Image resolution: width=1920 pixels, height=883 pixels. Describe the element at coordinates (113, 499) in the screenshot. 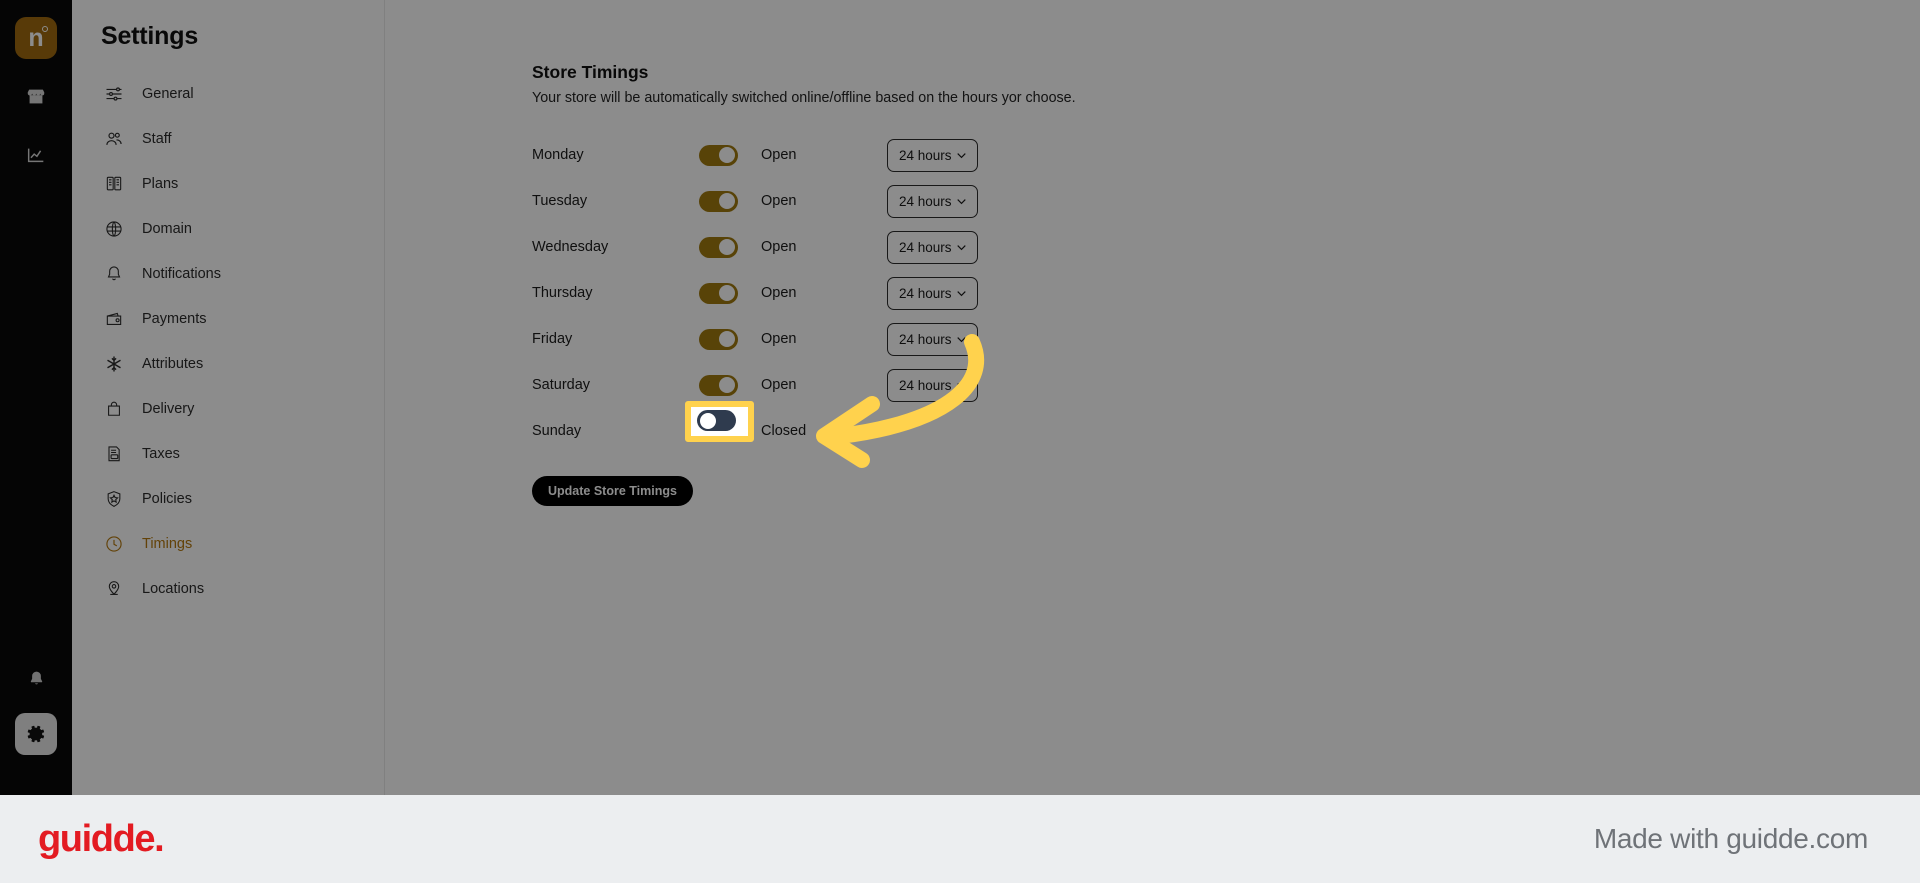

I see `shield-star-icon` at that location.